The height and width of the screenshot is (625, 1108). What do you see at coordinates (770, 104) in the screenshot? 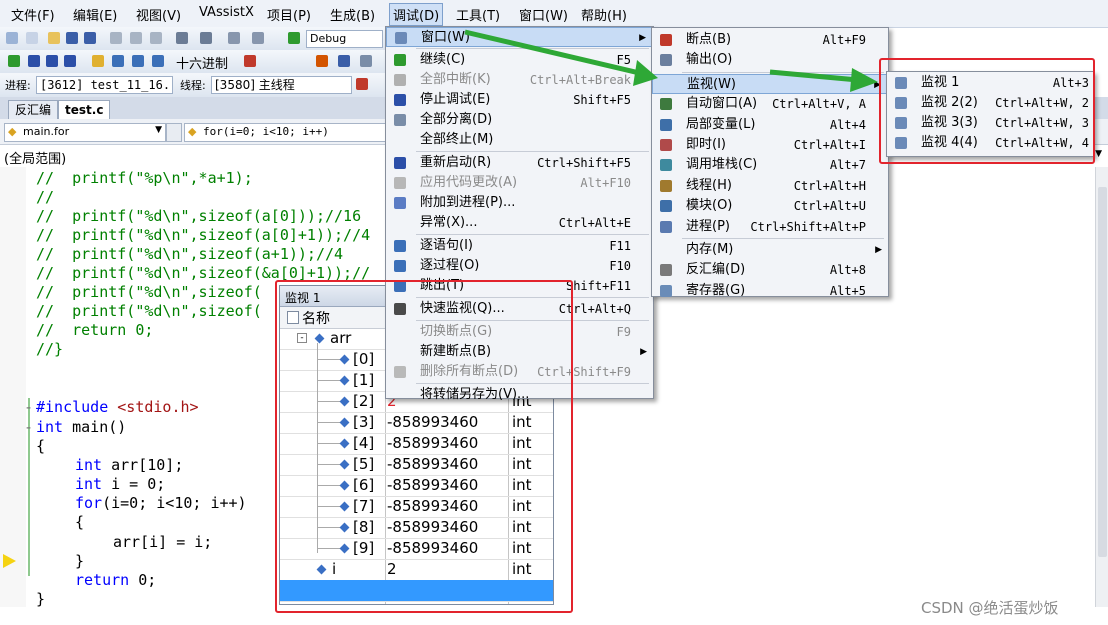
I see `window_submenu-item-3: 自动窗口(A) Ctrl+Alt+V, A` at bounding box center [770, 104].